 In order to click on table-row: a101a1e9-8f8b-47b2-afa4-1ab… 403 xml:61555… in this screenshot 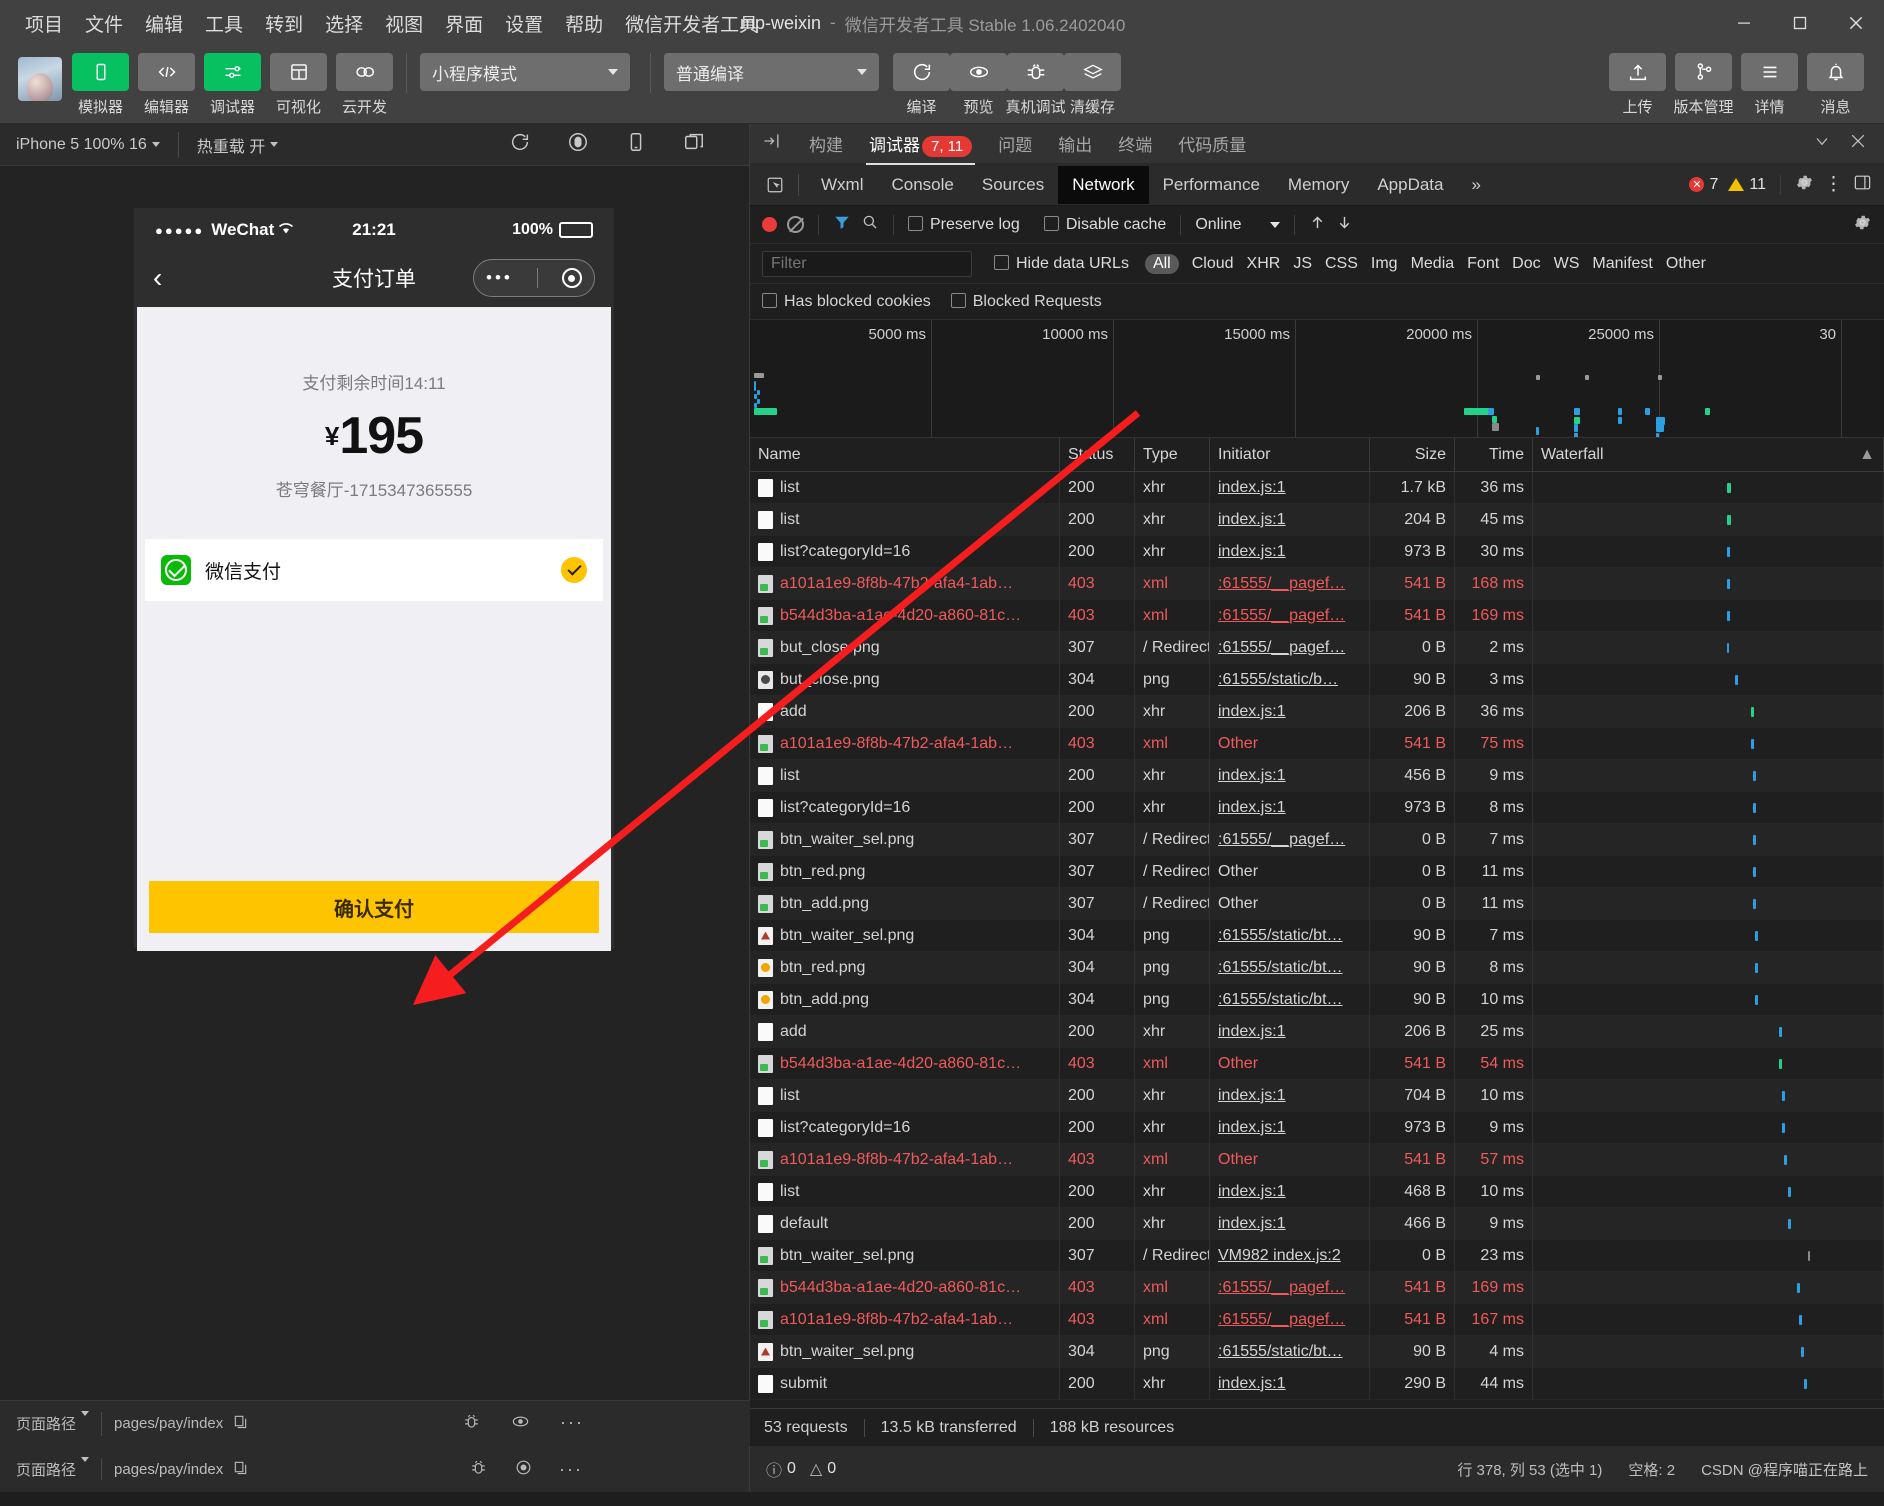, I will do `click(1317, 1319)`.